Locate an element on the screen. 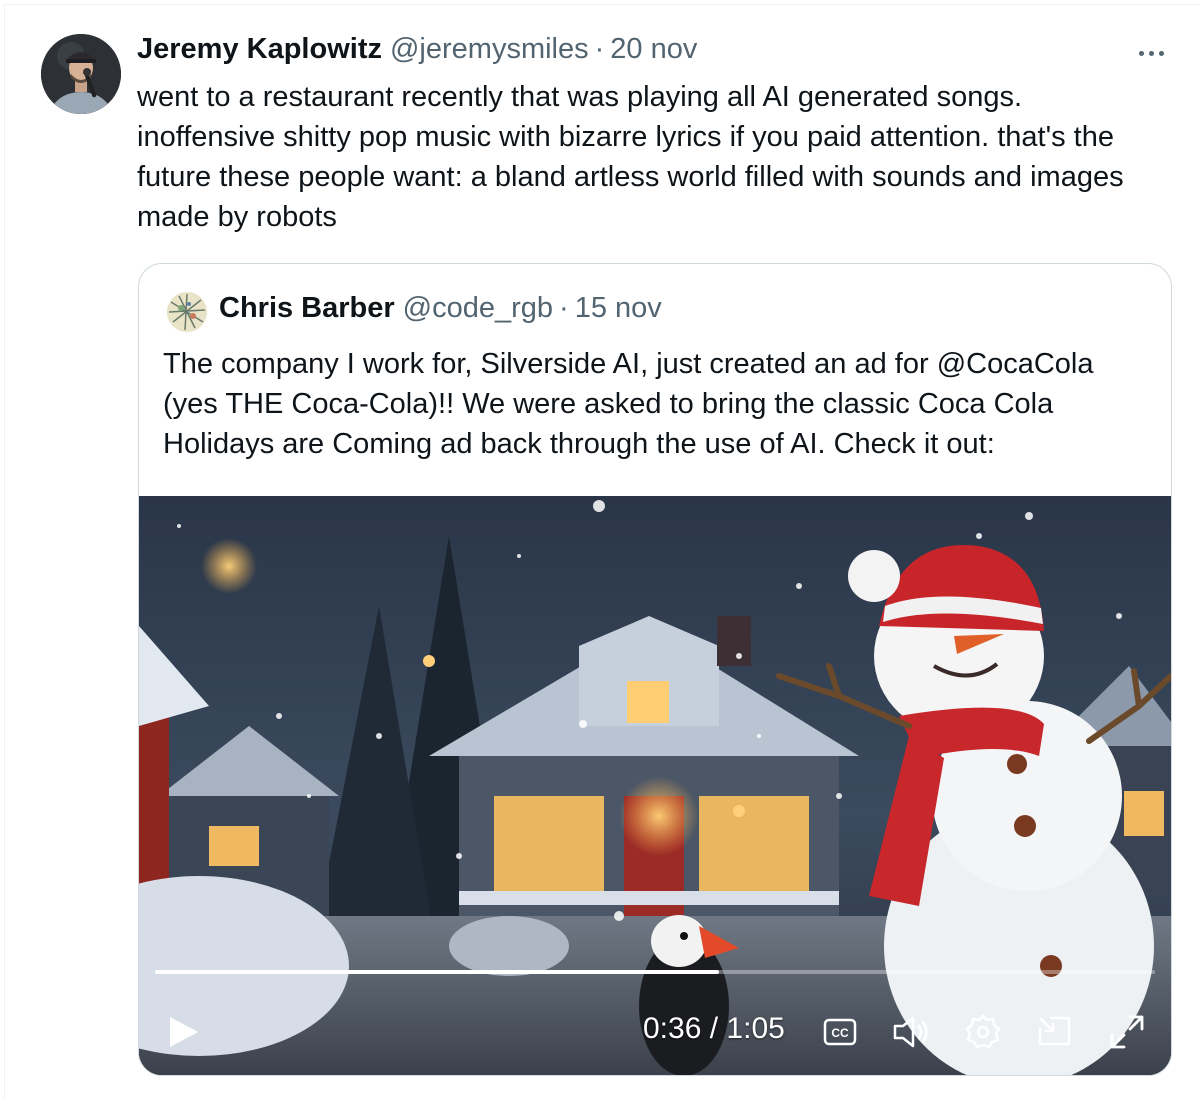 The image size is (1204, 1100). picture-in-picture-icon is located at coordinates (1054, 1031).